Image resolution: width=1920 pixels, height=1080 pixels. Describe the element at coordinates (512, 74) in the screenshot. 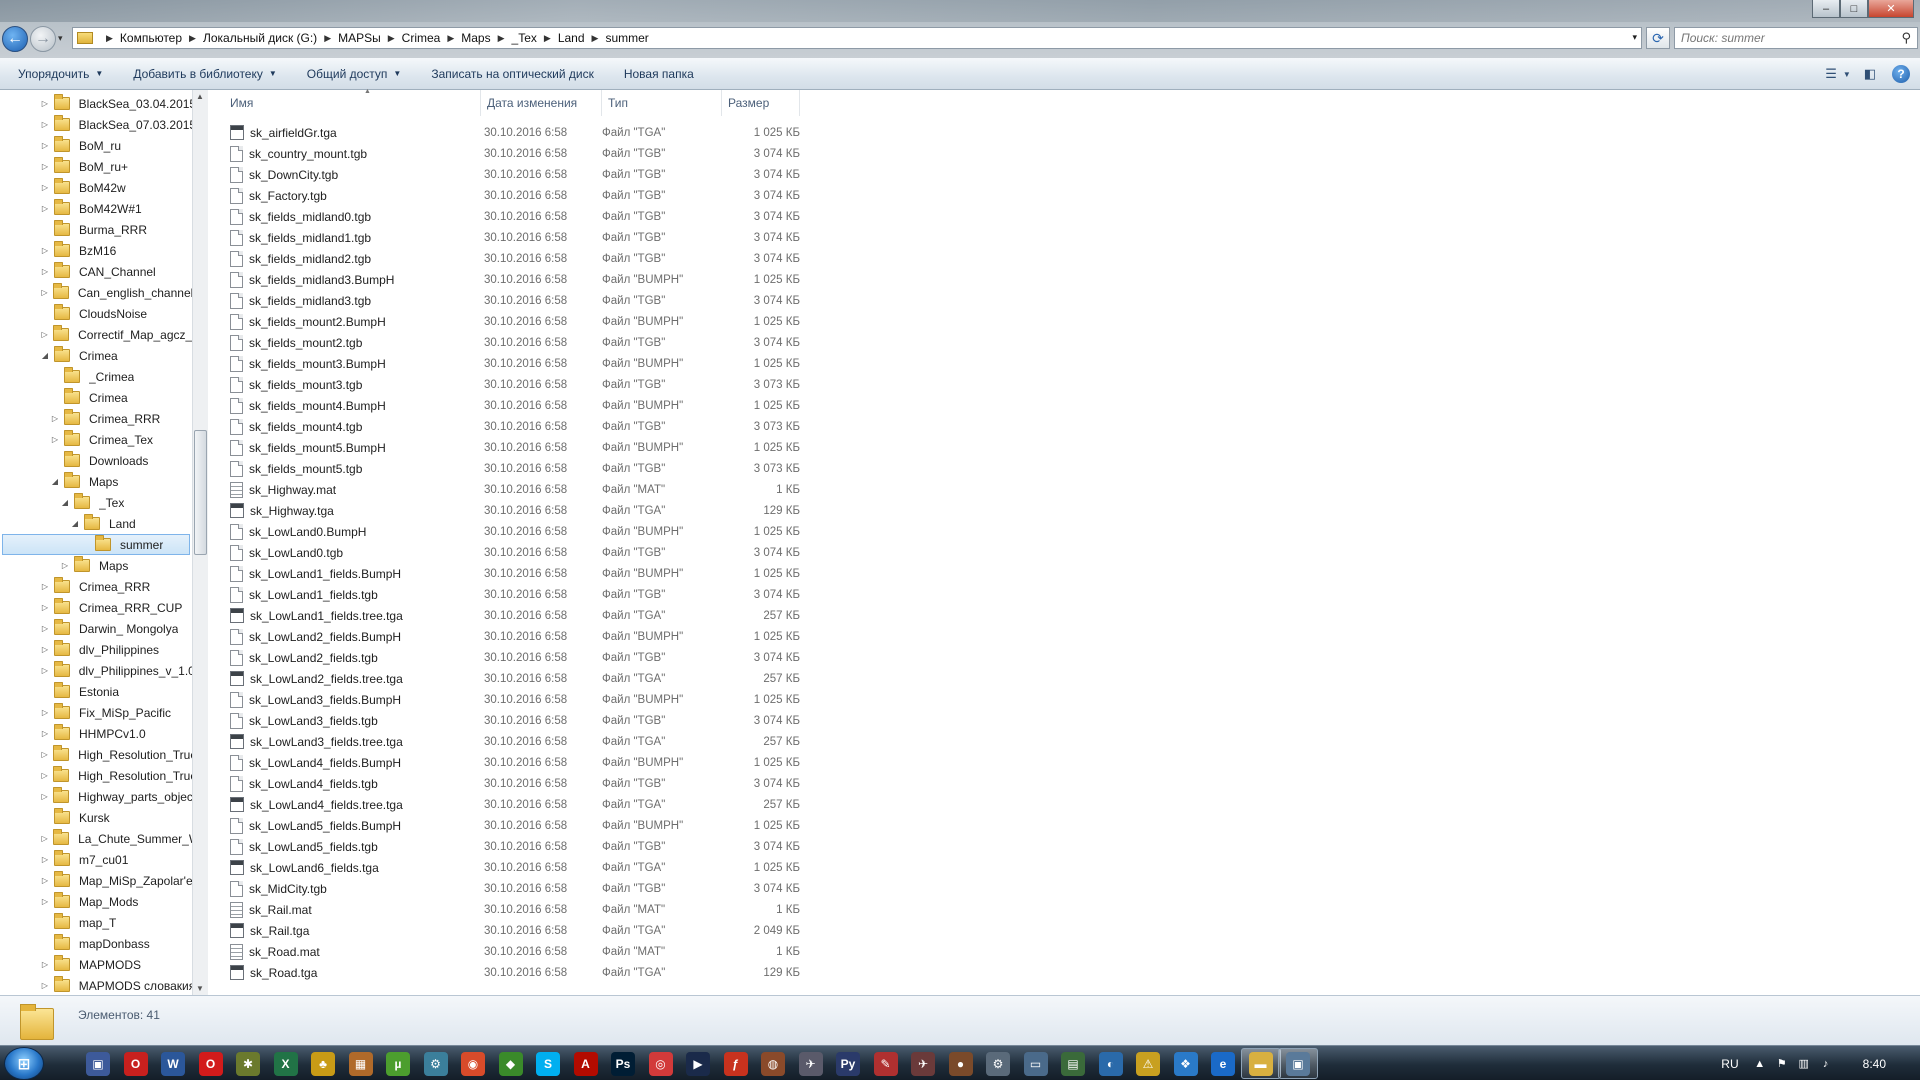

I see `burn-button: Записать на оптический диск` at that location.